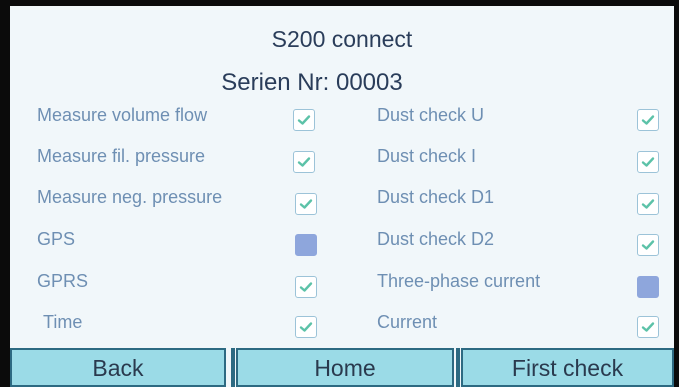 This screenshot has height=387, width=679. I want to click on option-dust-check-d2-checkbox, so click(648, 245).